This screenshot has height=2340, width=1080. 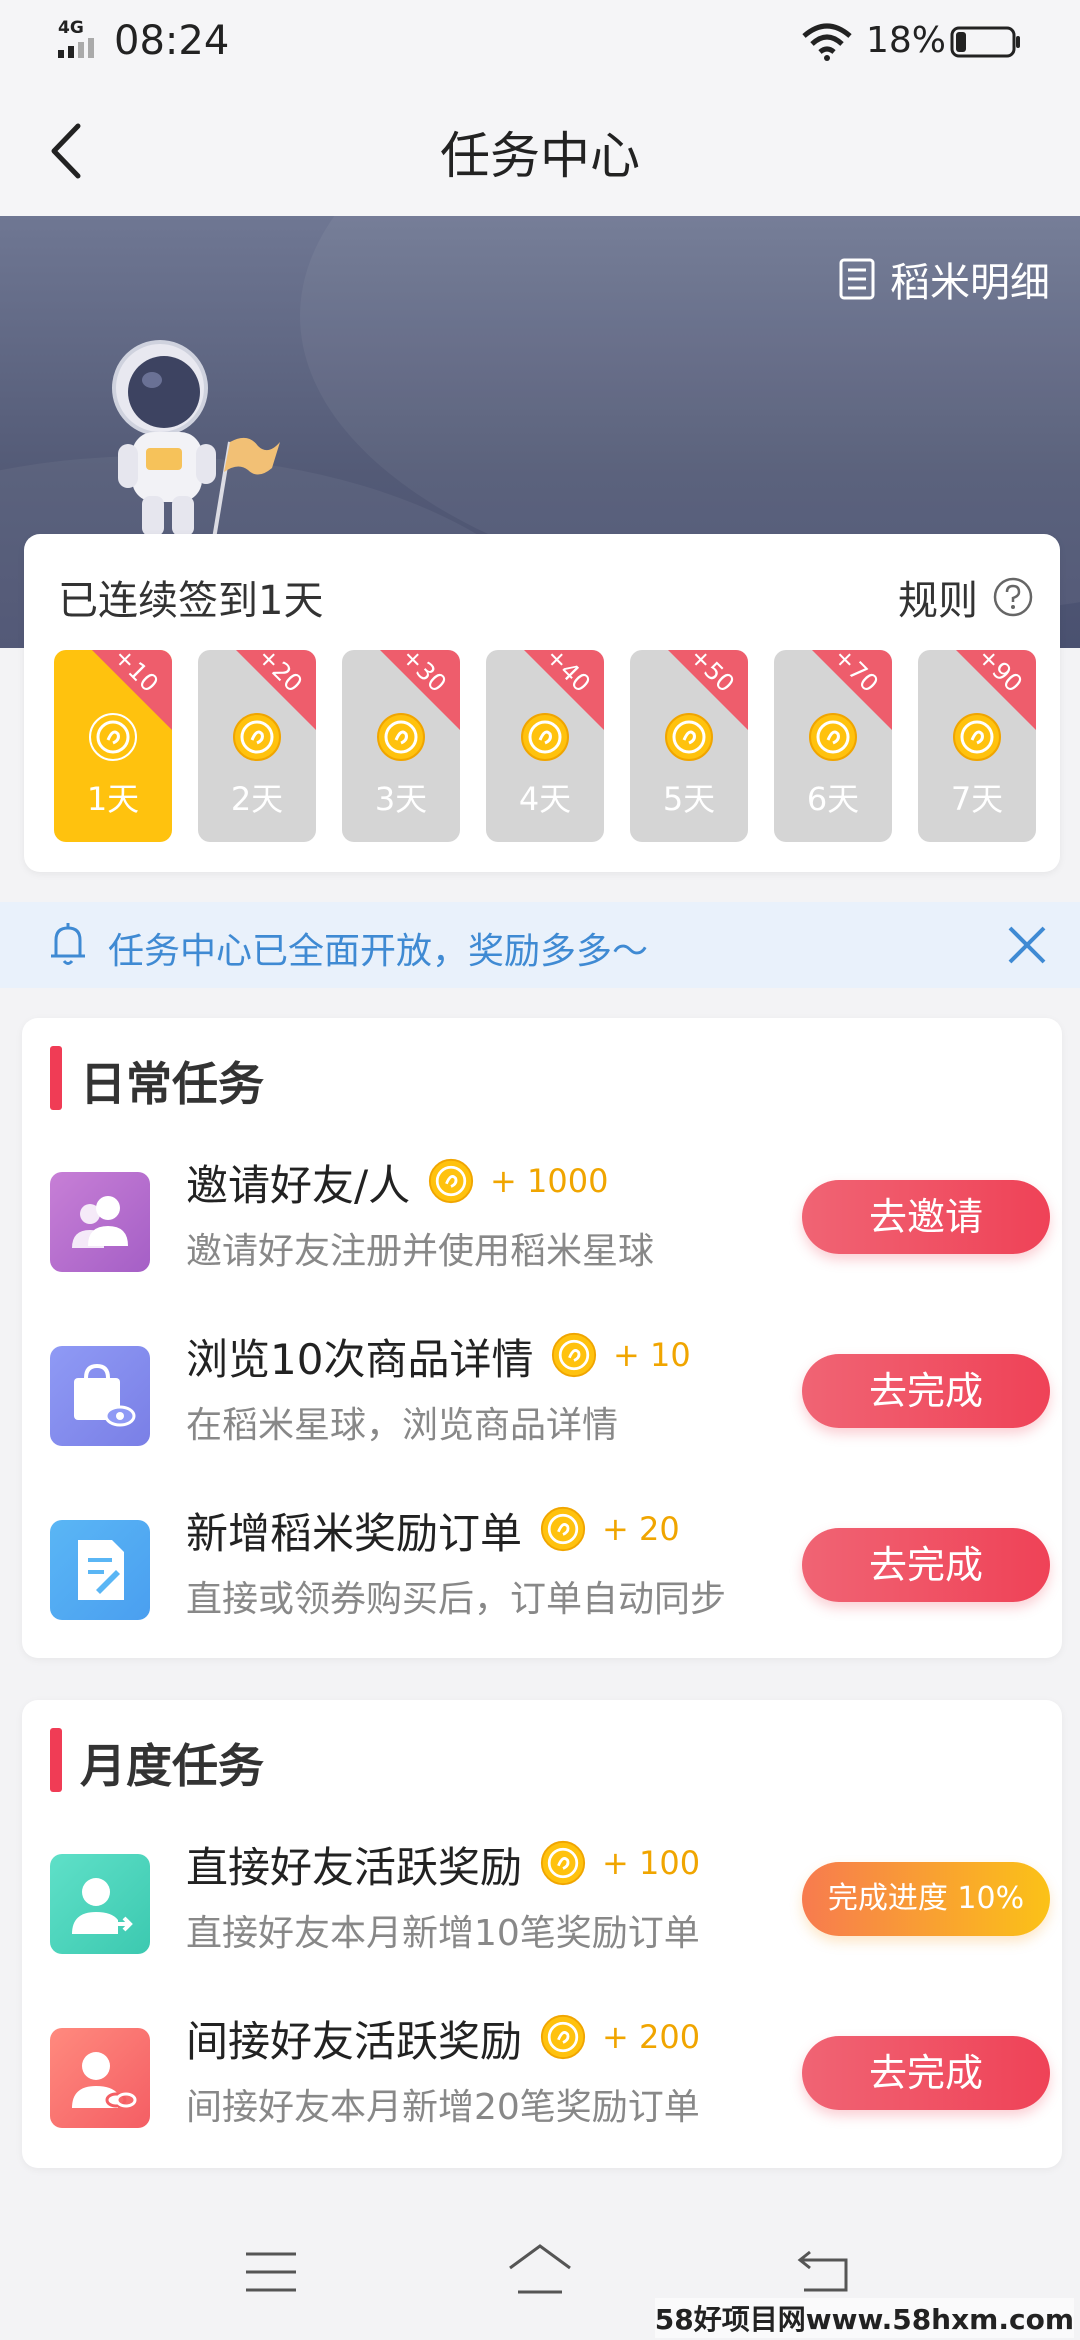 I want to click on notice-bar: 任务中心已全面开放，奖励多多～, so click(x=540, y=945).